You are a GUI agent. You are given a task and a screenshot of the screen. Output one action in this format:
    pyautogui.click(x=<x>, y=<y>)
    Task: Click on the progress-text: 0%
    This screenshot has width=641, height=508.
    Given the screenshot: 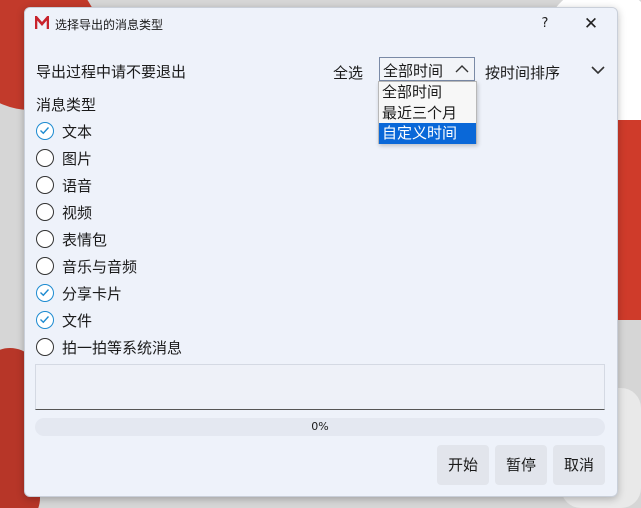 What is the action you would take?
    pyautogui.click(x=320, y=426)
    